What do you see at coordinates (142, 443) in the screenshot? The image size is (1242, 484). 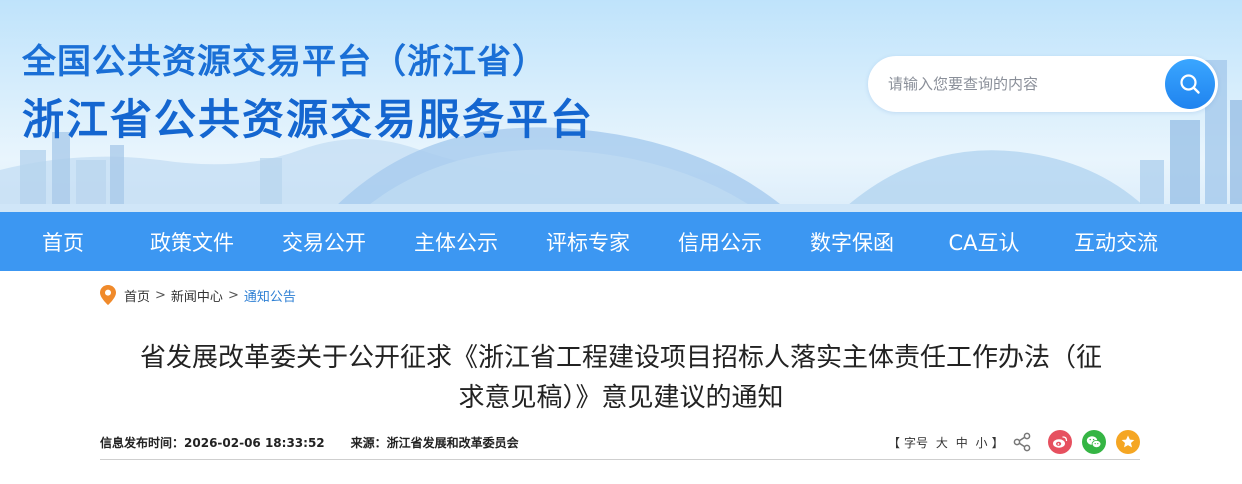 I see `publish-time-label: 信息发布时间：` at bounding box center [142, 443].